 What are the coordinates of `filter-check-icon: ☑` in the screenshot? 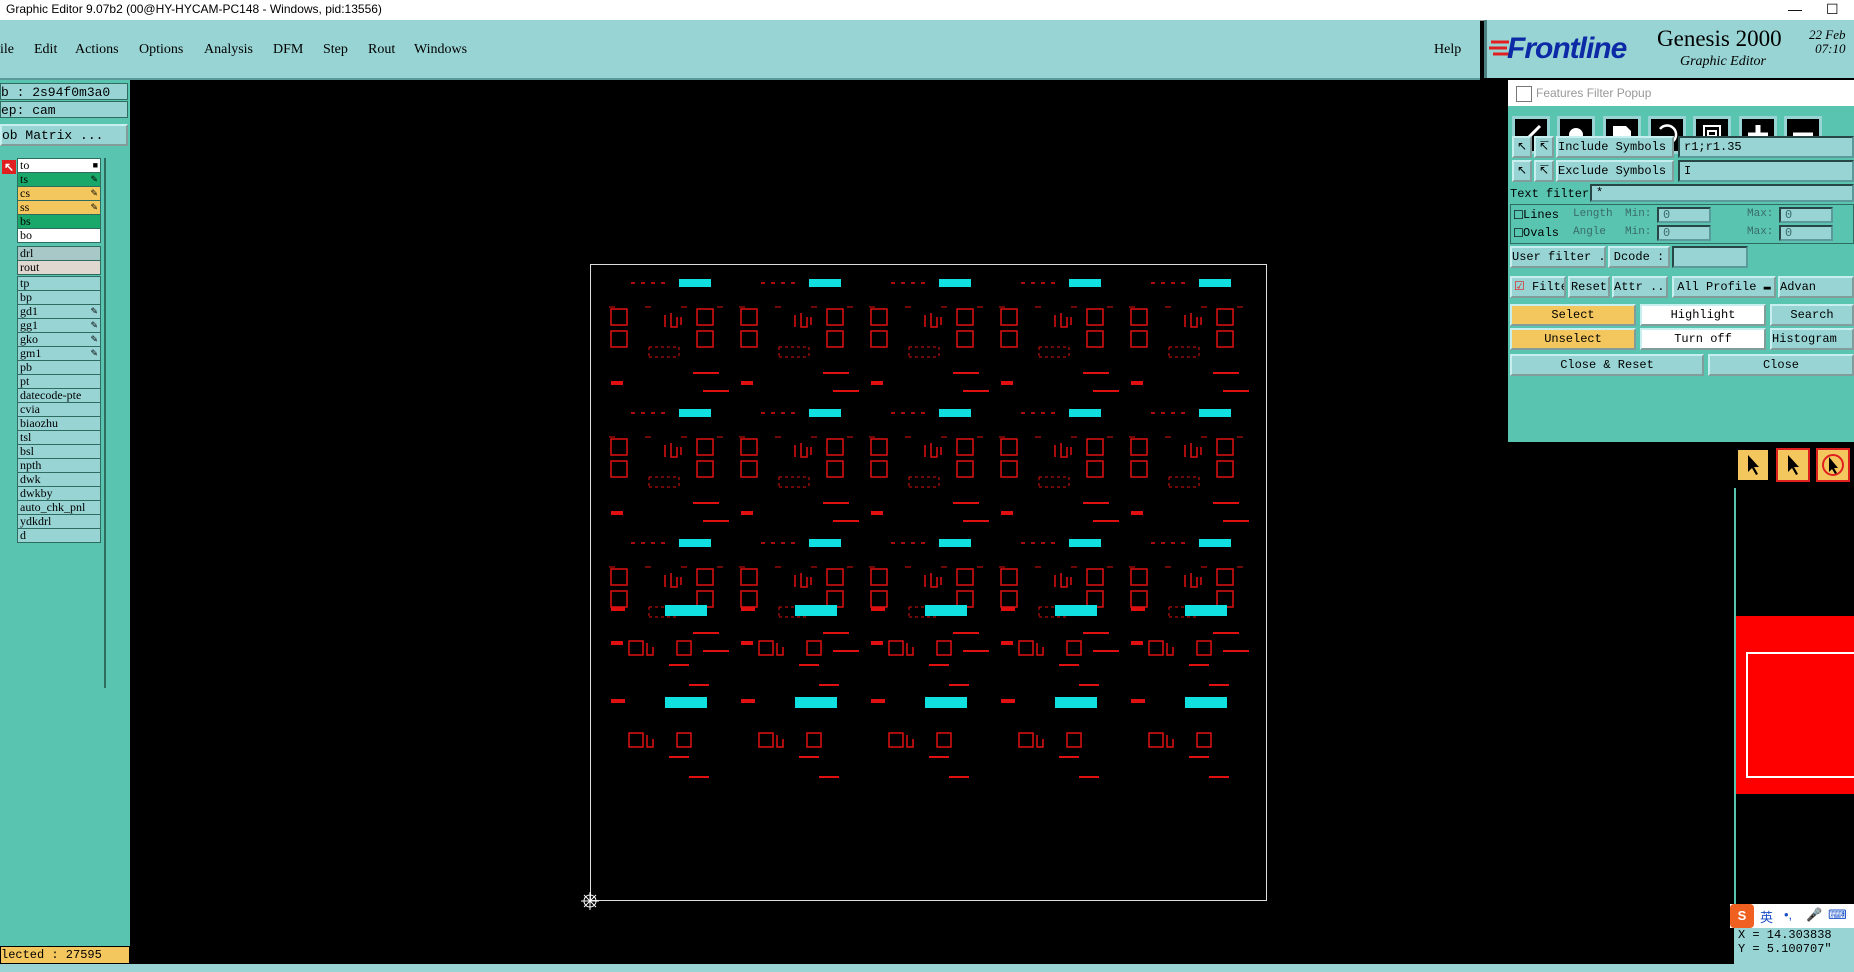 It's located at (1519, 287).